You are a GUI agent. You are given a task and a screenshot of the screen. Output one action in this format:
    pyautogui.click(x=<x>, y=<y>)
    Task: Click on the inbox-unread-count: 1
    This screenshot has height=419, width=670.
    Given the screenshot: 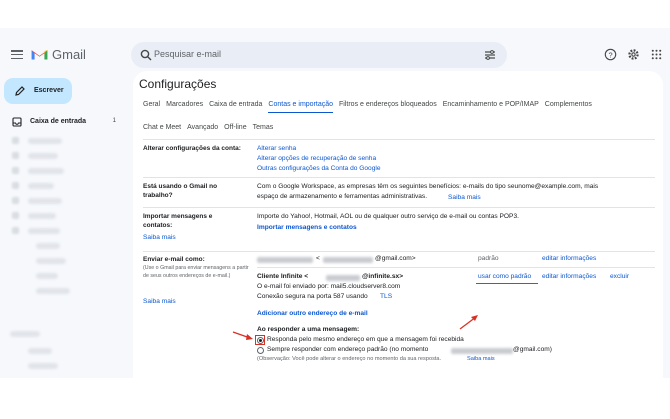 What is the action you would take?
    pyautogui.click(x=114, y=121)
    